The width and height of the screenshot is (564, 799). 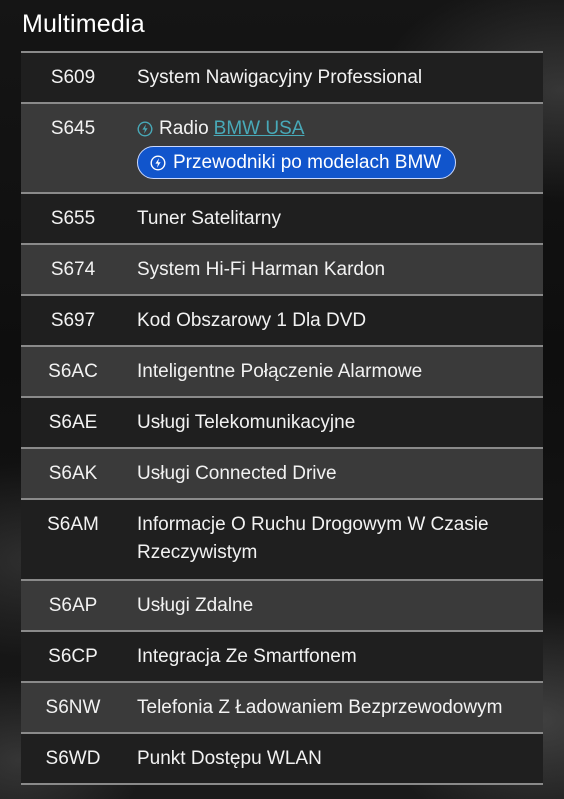 I want to click on option-label: System Nawigacyjny Professional, so click(x=280, y=77).